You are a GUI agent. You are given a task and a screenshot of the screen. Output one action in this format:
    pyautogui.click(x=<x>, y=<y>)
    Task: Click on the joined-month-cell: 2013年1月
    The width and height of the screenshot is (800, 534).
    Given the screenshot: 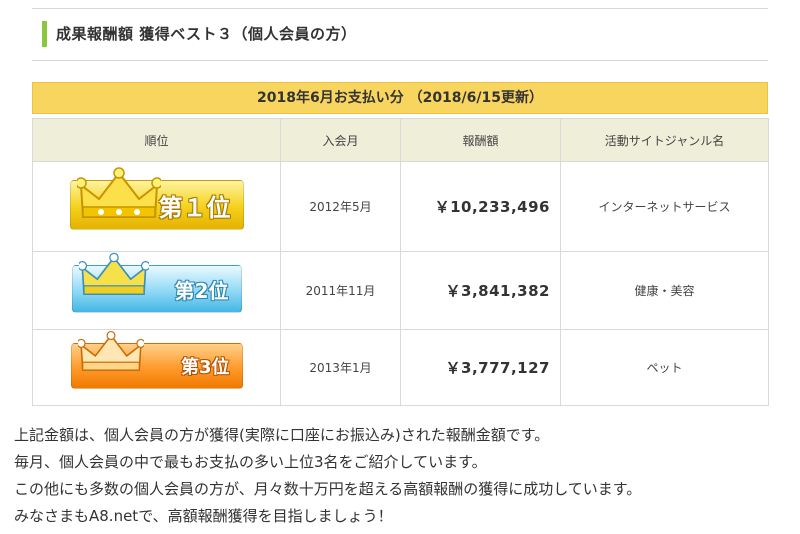 What is the action you would take?
    pyautogui.click(x=340, y=367)
    